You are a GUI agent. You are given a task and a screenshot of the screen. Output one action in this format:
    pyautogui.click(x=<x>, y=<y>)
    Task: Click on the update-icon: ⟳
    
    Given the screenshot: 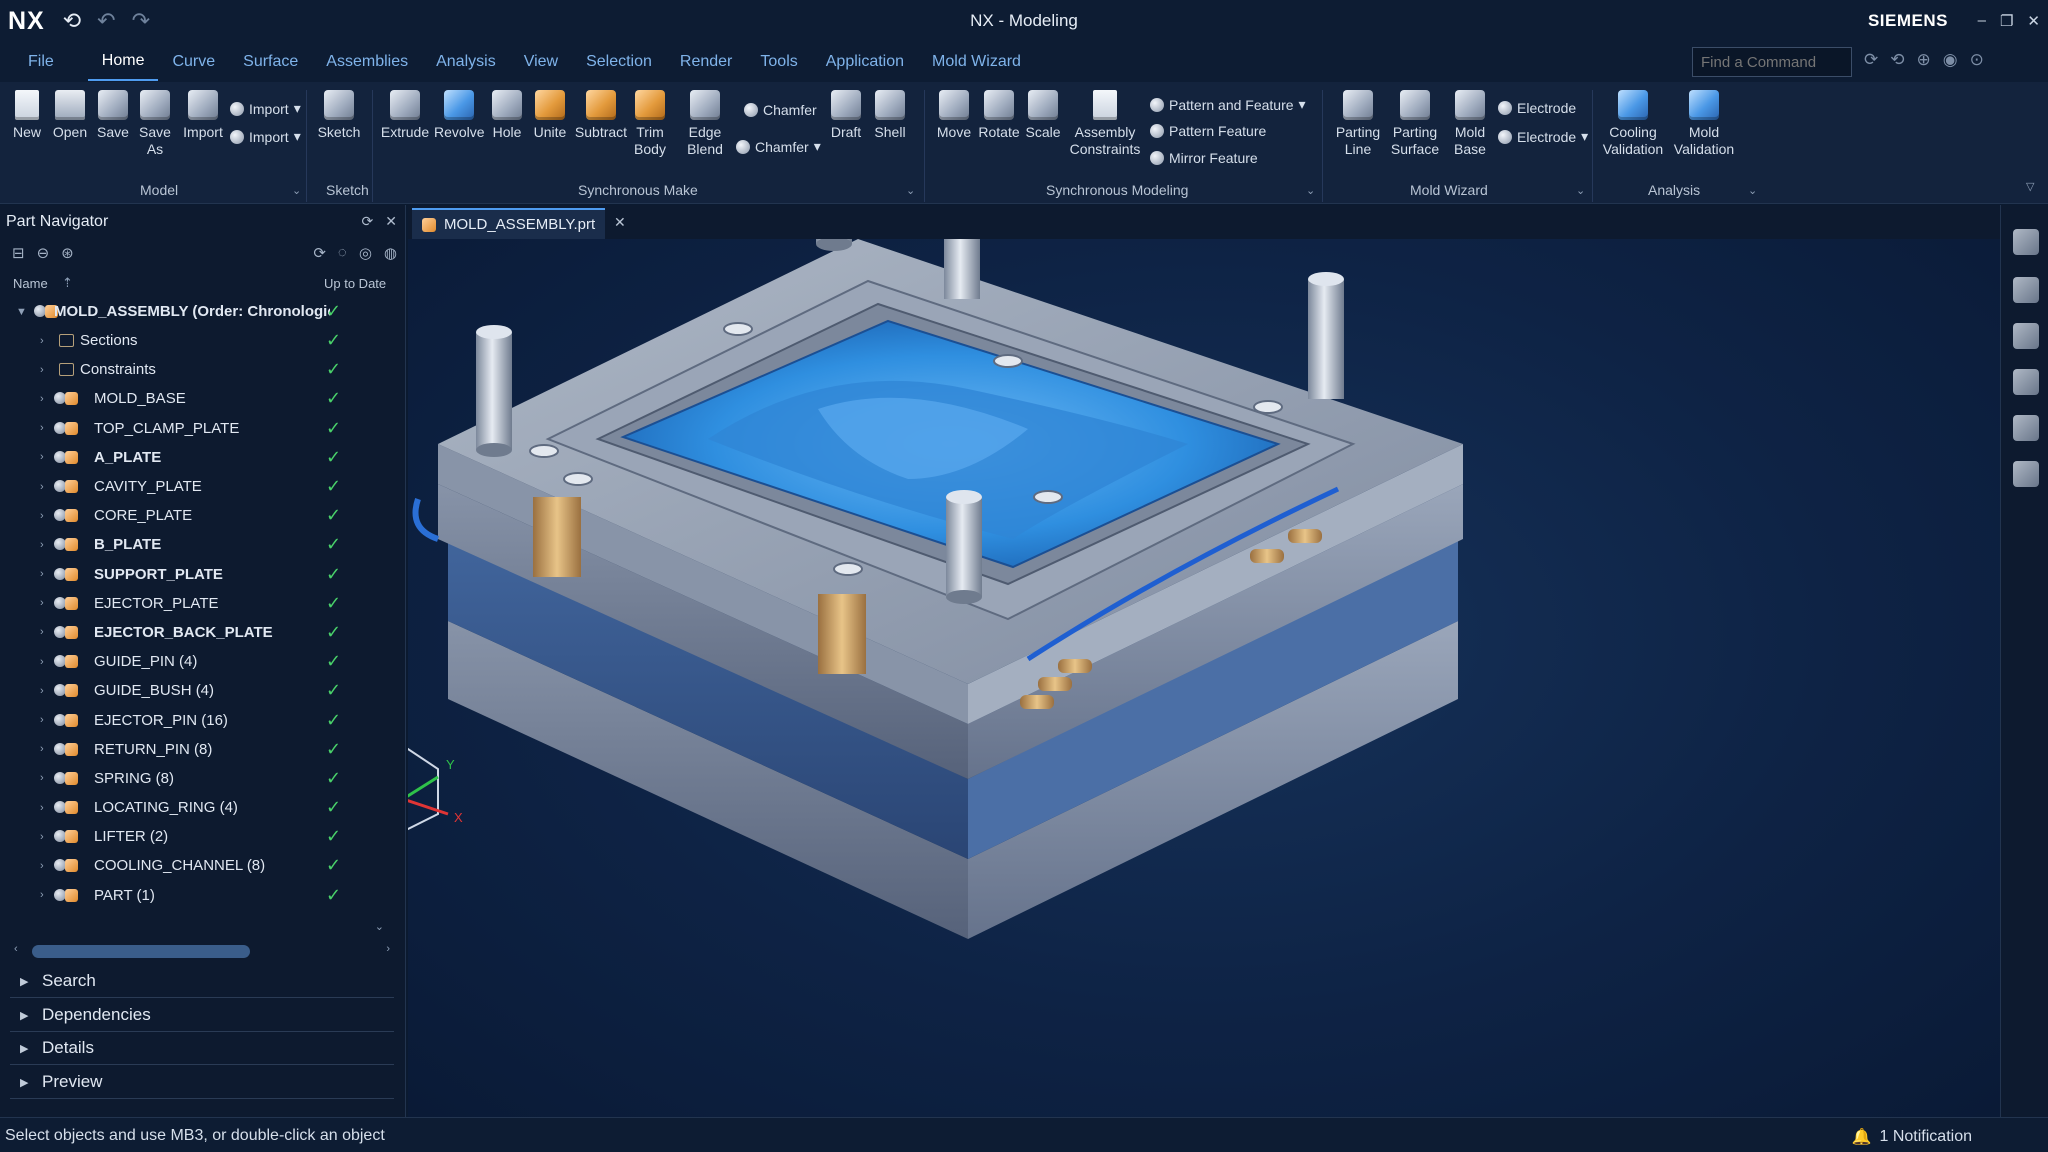 What is the action you would take?
    pyautogui.click(x=319, y=253)
    